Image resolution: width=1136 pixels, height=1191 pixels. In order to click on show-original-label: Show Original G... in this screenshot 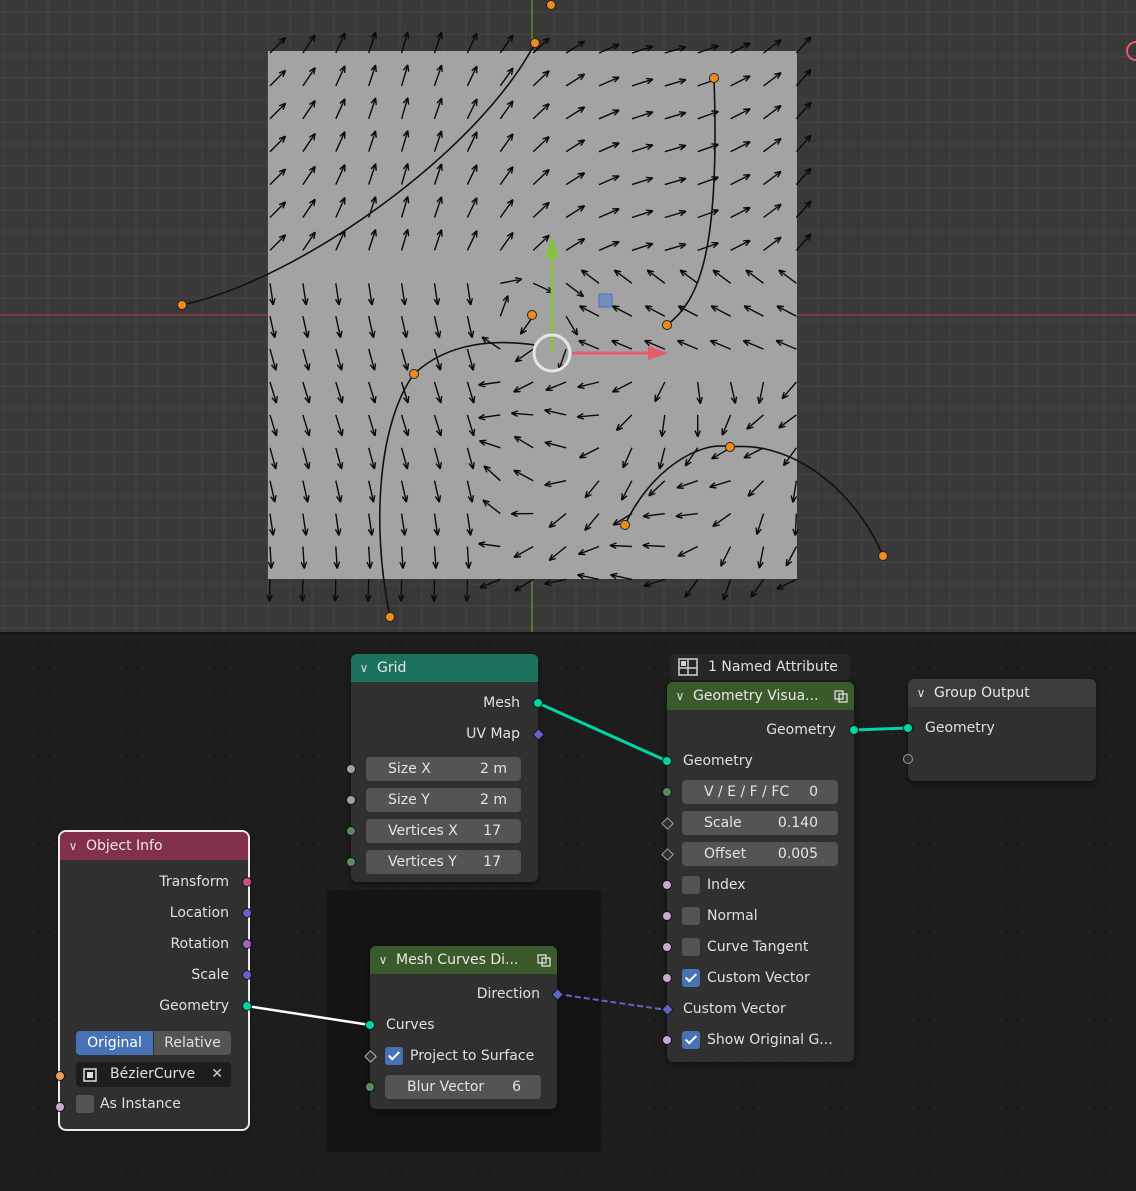, I will do `click(770, 1040)`.